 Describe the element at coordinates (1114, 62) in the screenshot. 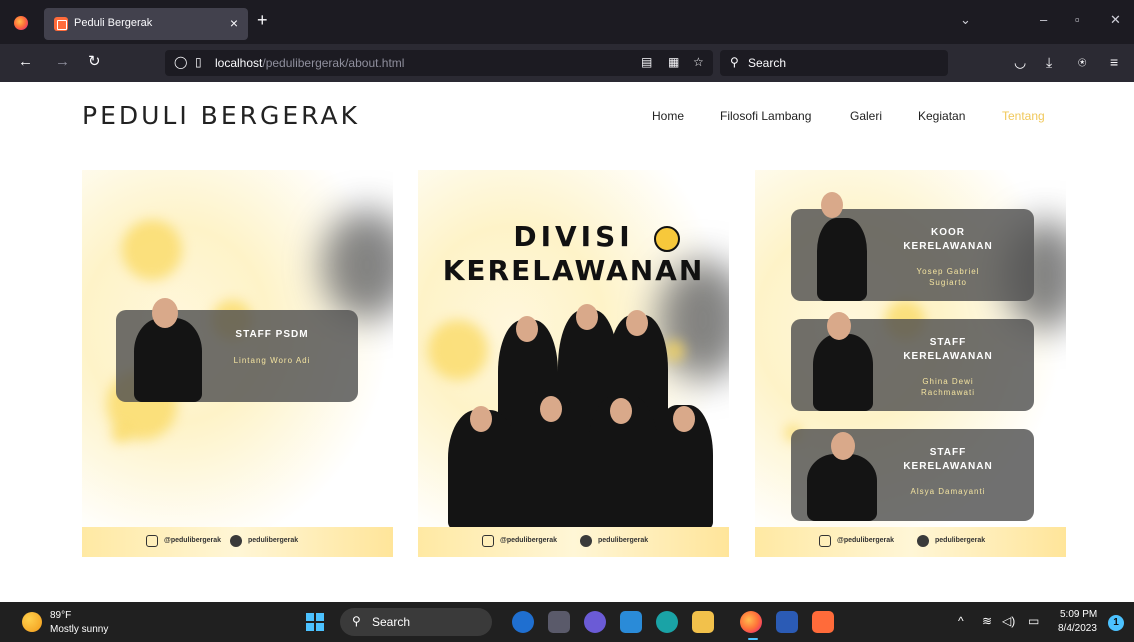

I see `menu-icon: ≡` at that location.